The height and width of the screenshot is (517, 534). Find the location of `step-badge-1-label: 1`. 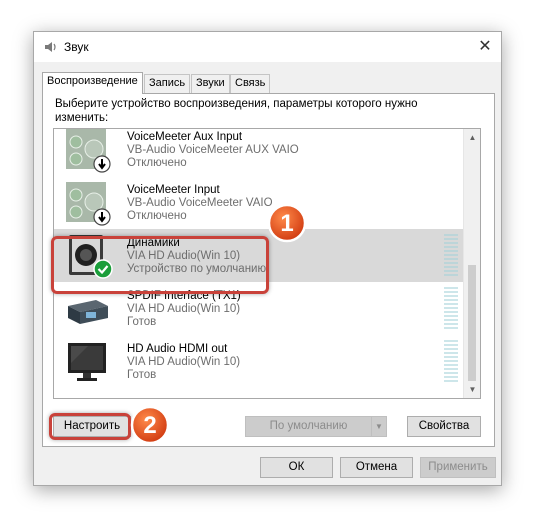

step-badge-1-label: 1 is located at coordinates (286, 223).